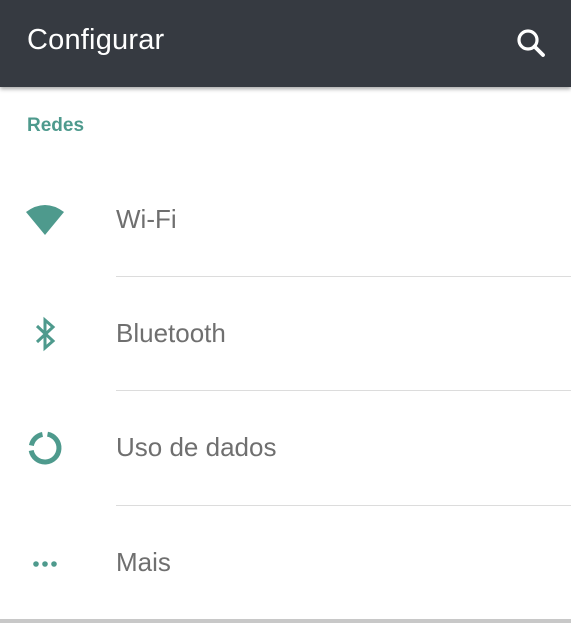 The image size is (571, 623). Describe the element at coordinates (45, 448) in the screenshot. I see `data-usage-icon` at that location.